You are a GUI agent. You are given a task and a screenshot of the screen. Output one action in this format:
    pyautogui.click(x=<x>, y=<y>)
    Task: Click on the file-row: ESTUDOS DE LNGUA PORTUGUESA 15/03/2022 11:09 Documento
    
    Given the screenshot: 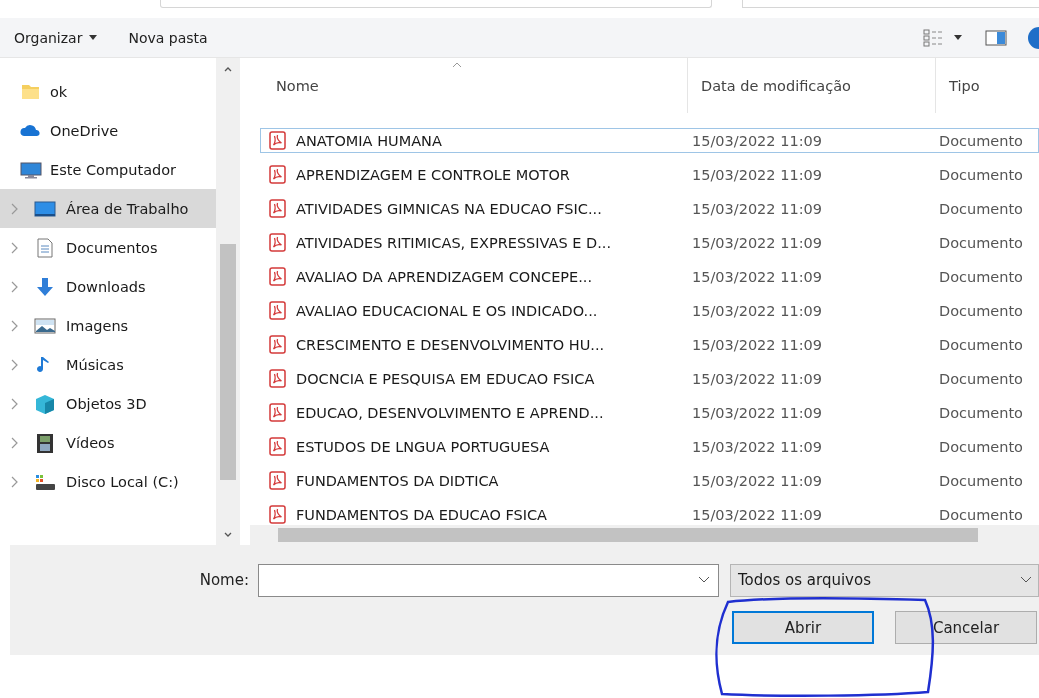 What is the action you would take?
    pyautogui.click(x=649, y=446)
    